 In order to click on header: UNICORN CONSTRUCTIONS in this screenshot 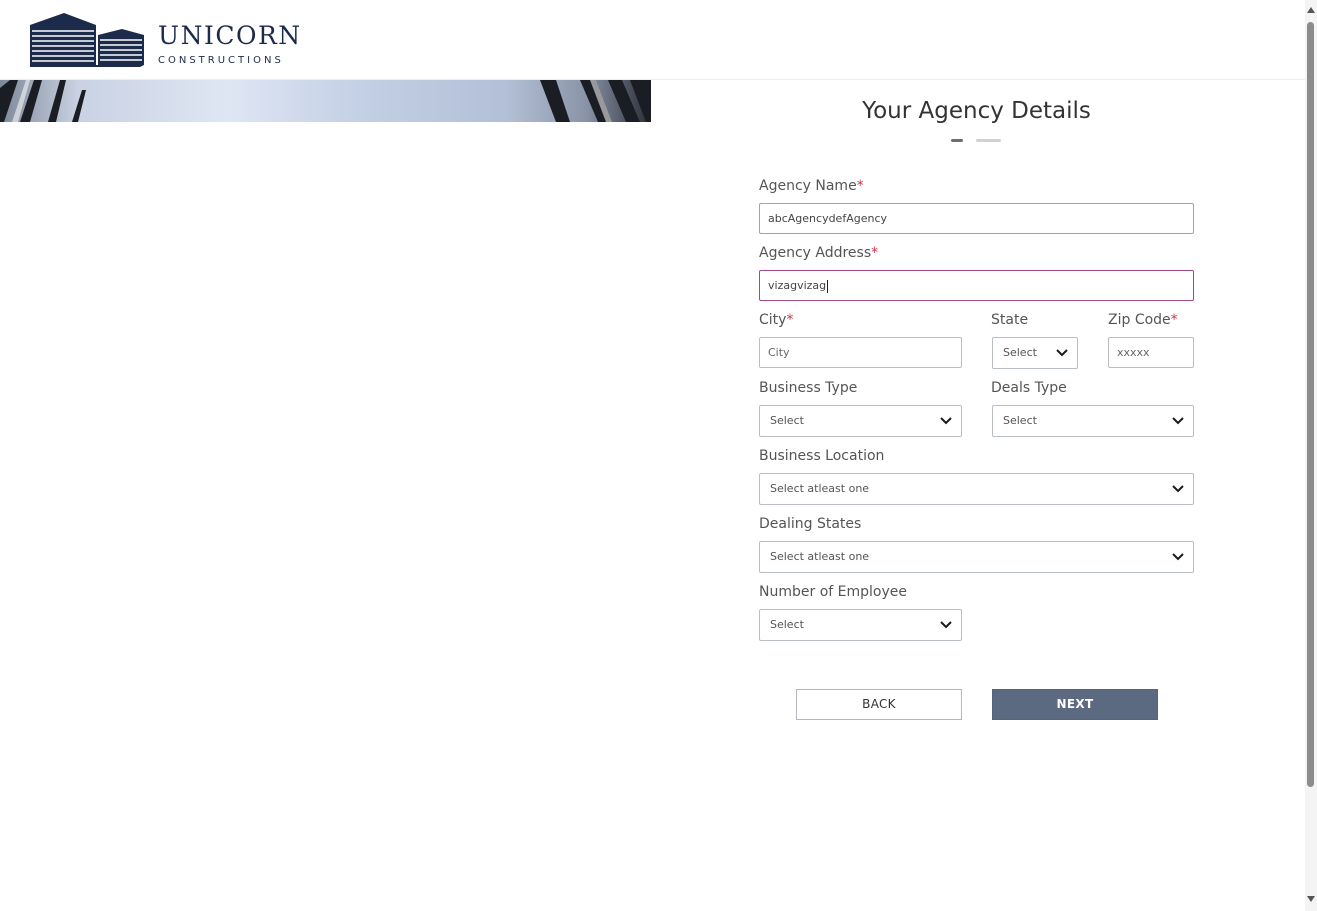, I will do `click(652, 40)`.